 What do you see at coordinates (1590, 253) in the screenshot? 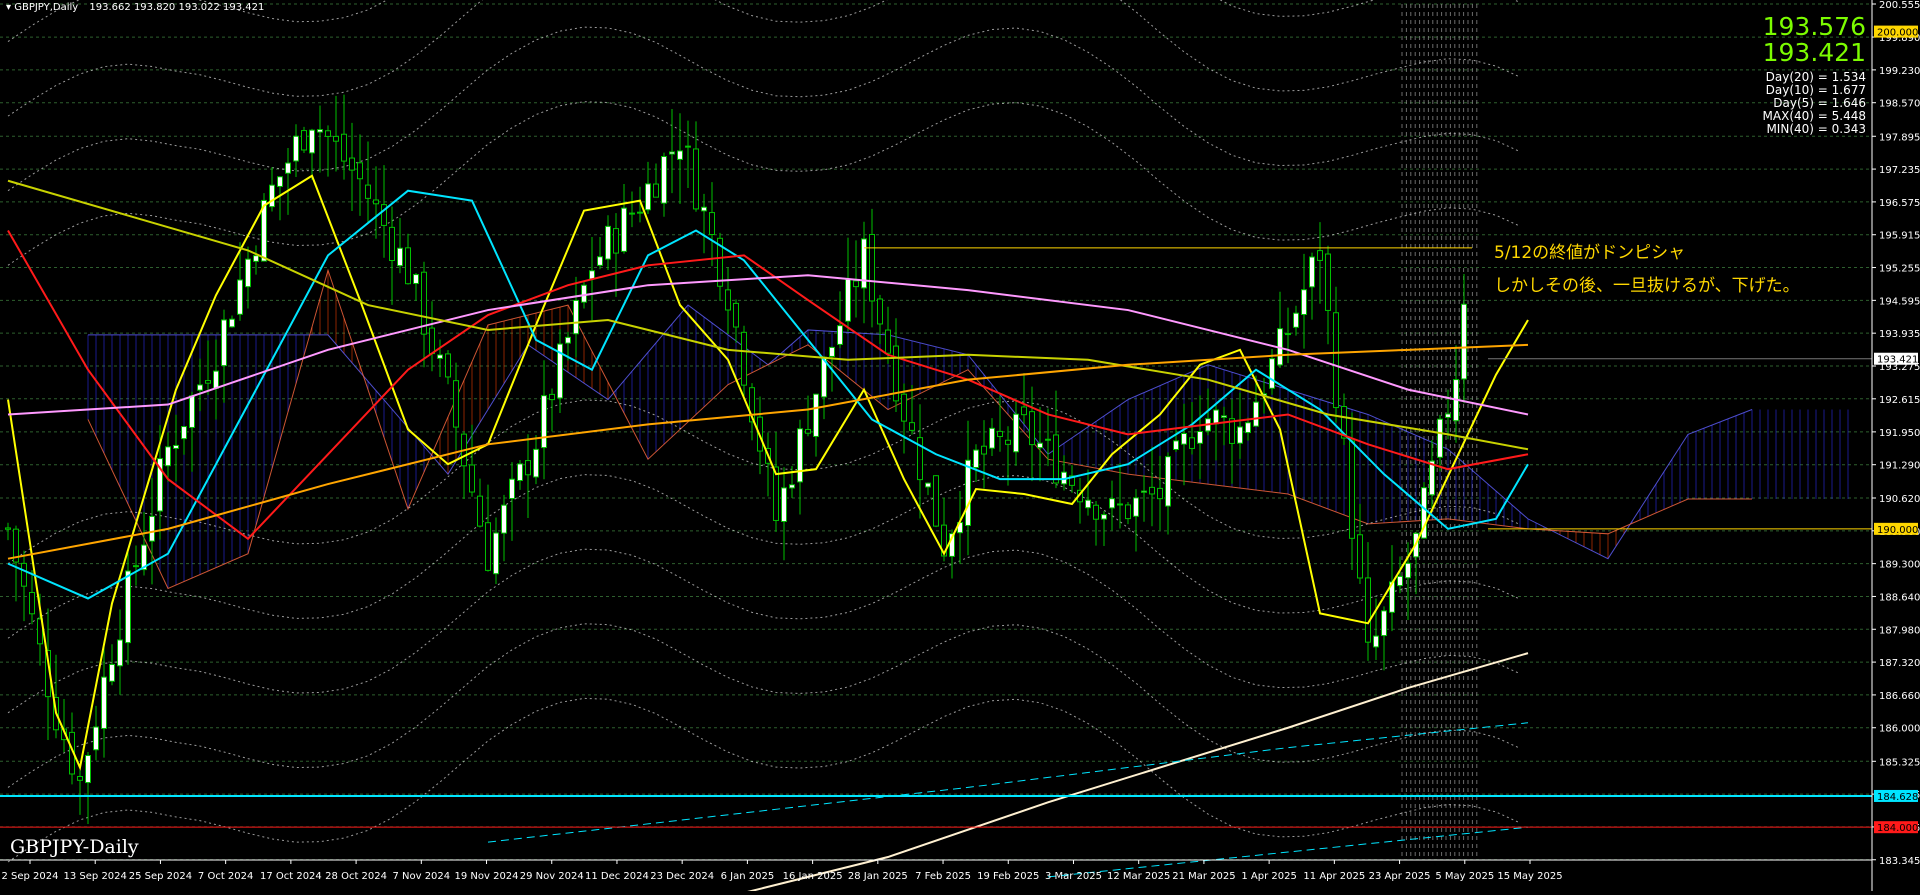
I see `annotation-line-1: 5/12の終値がドンピシャ` at bounding box center [1590, 253].